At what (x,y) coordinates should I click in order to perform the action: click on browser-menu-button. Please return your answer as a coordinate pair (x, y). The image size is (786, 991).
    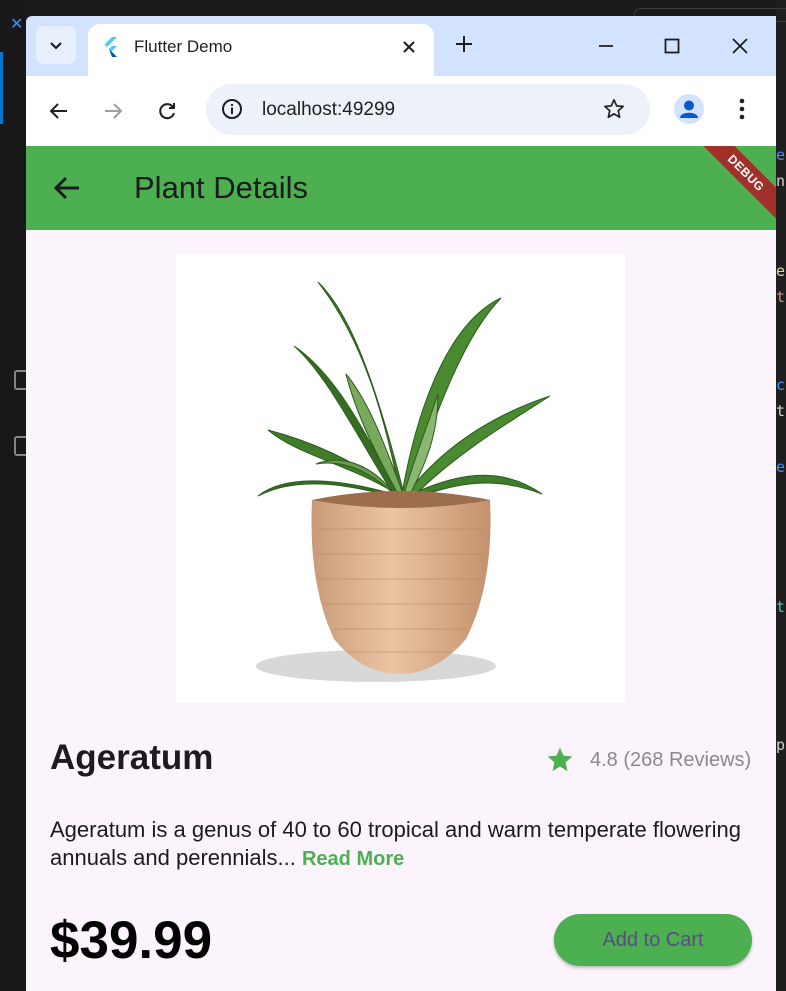
    Looking at the image, I should click on (742, 109).